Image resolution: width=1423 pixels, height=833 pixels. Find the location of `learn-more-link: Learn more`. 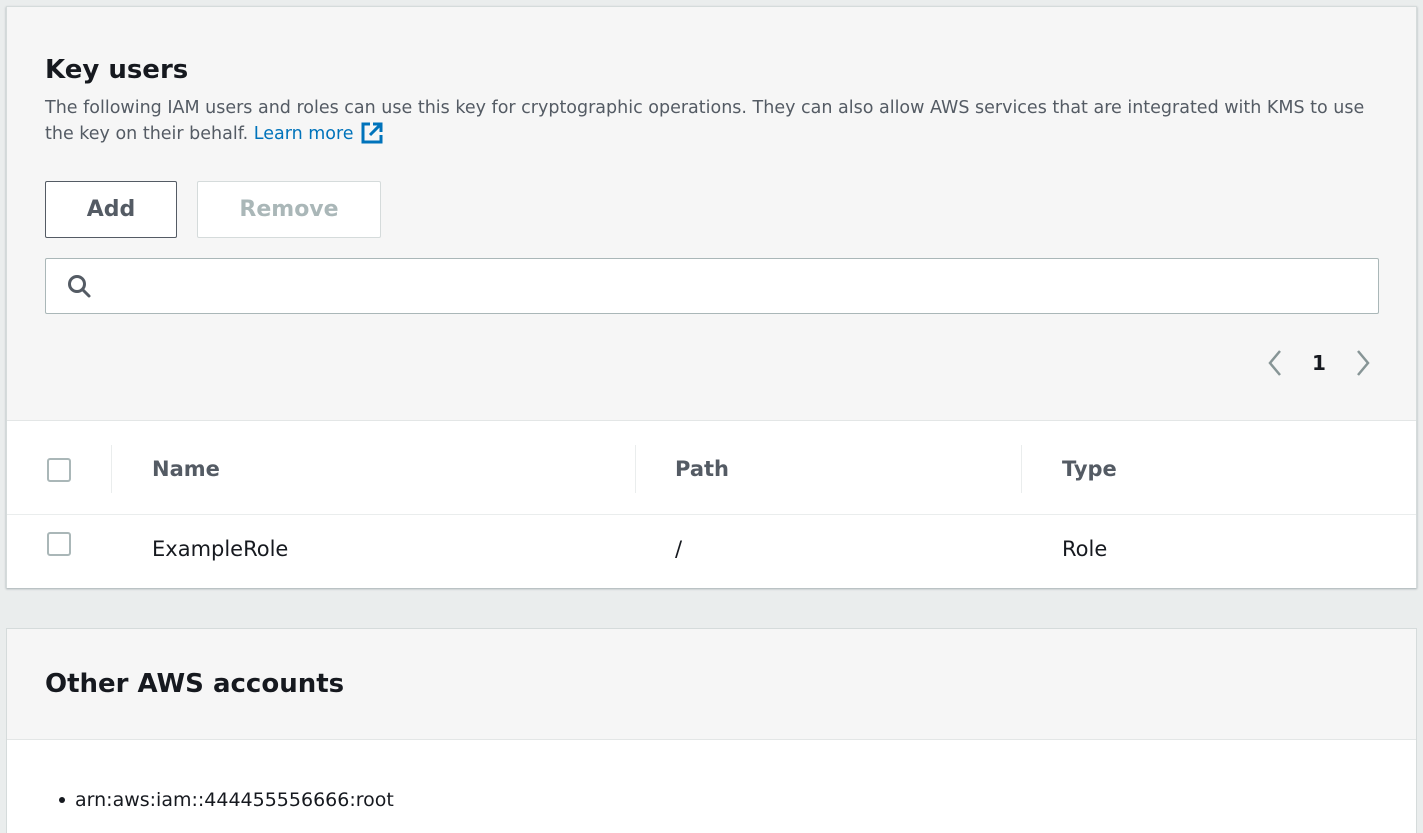

learn-more-link: Learn more is located at coordinates (318, 133).